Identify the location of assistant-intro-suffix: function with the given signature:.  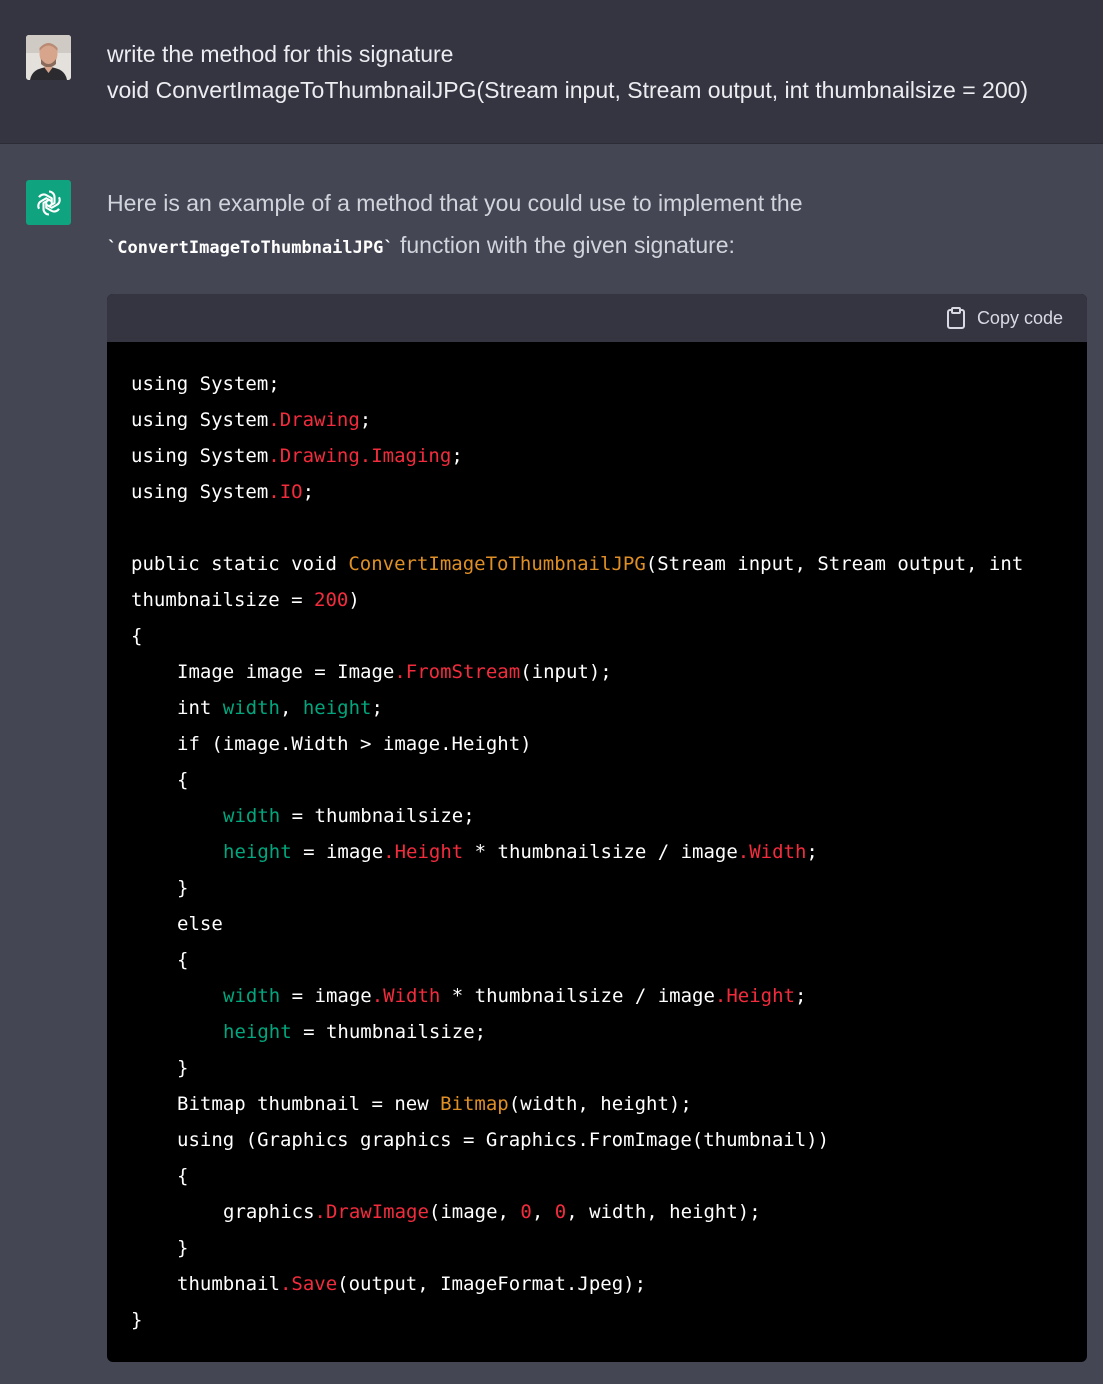
(564, 245).